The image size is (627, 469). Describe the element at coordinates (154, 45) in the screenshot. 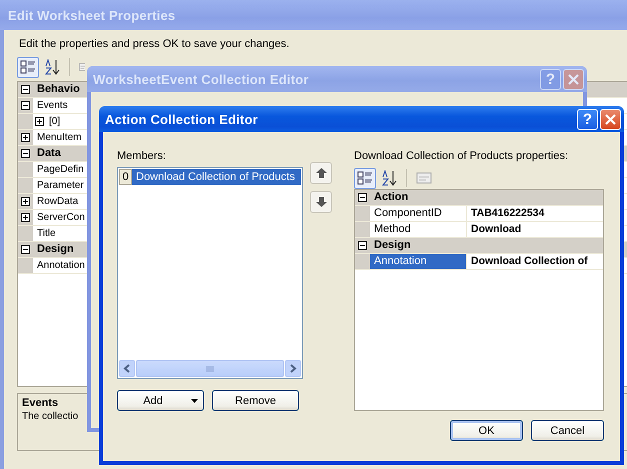

I see `instruction-text: Edit the properties and press OK to save your changes.` at that location.